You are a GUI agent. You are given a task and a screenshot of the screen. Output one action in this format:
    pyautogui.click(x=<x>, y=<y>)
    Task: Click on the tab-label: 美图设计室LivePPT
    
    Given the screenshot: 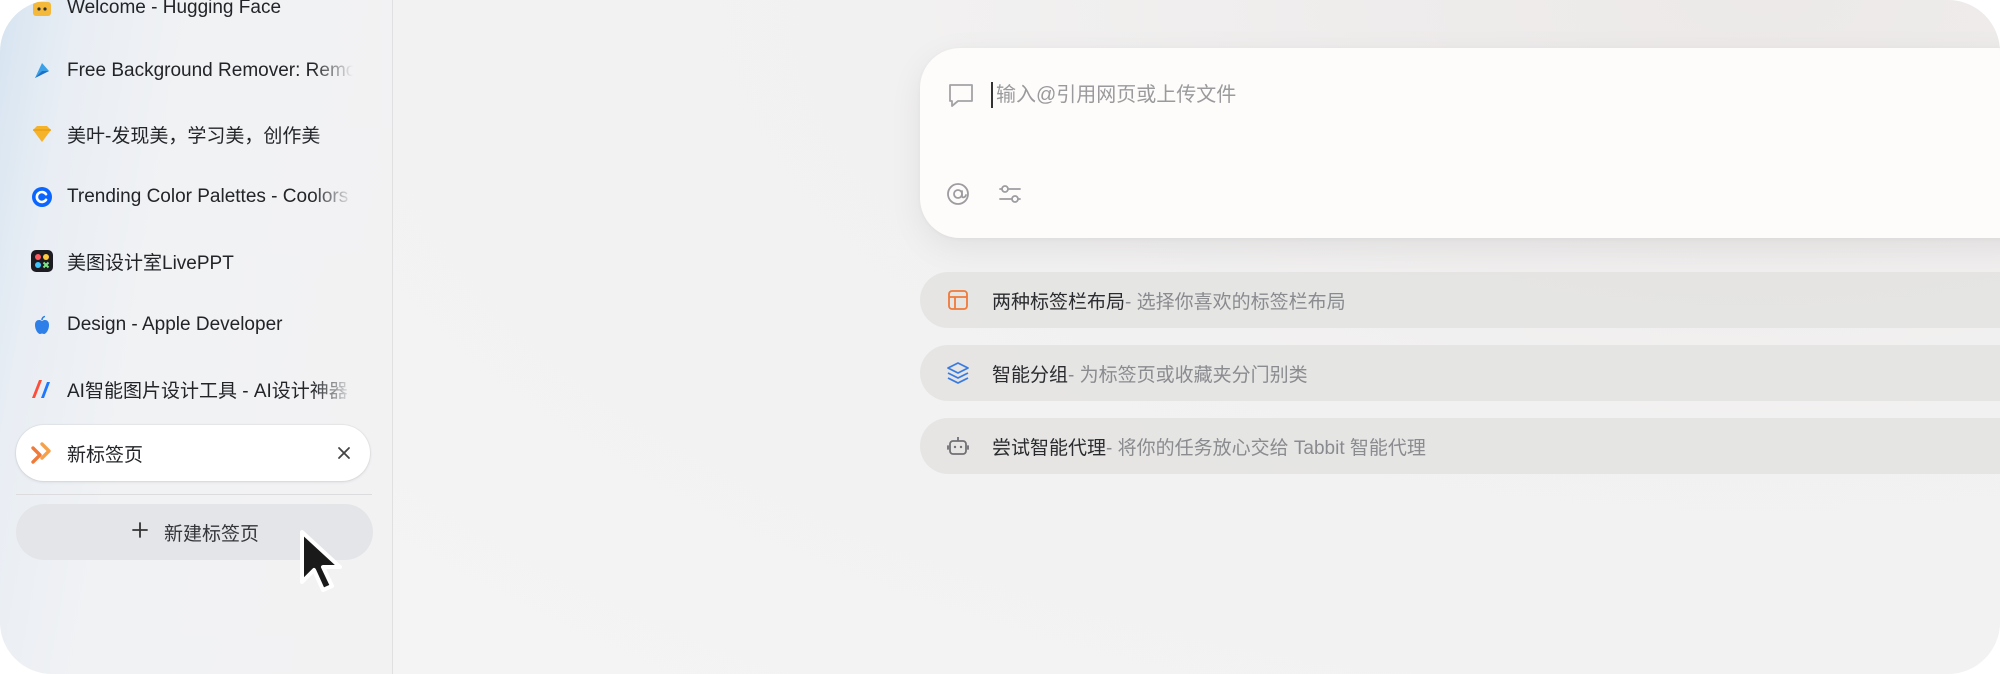 What is the action you would take?
    pyautogui.click(x=150, y=263)
    